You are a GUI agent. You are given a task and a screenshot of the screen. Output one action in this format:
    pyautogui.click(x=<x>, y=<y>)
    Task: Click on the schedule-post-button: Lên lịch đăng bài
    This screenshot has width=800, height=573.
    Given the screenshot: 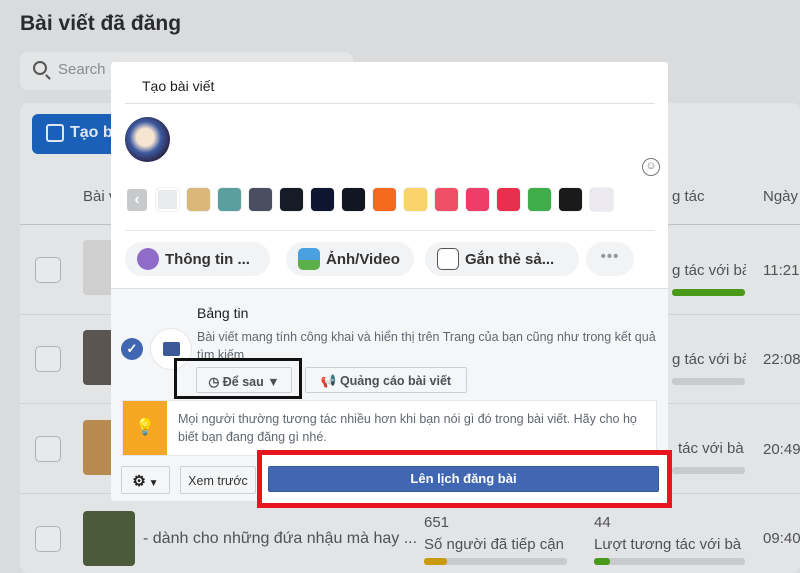 What is the action you would take?
    pyautogui.click(x=463, y=479)
    